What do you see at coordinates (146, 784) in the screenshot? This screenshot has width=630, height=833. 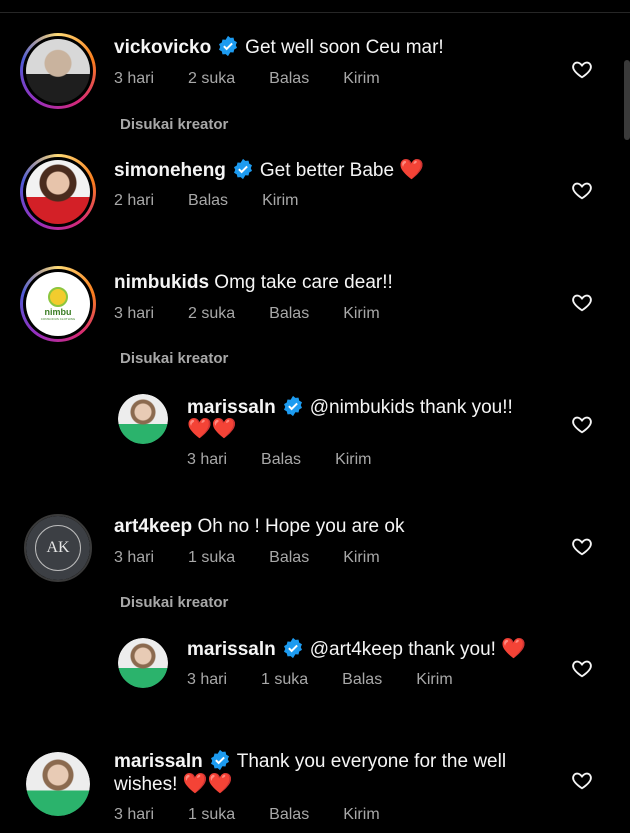 I see `comment-text-continued: wishes!` at bounding box center [146, 784].